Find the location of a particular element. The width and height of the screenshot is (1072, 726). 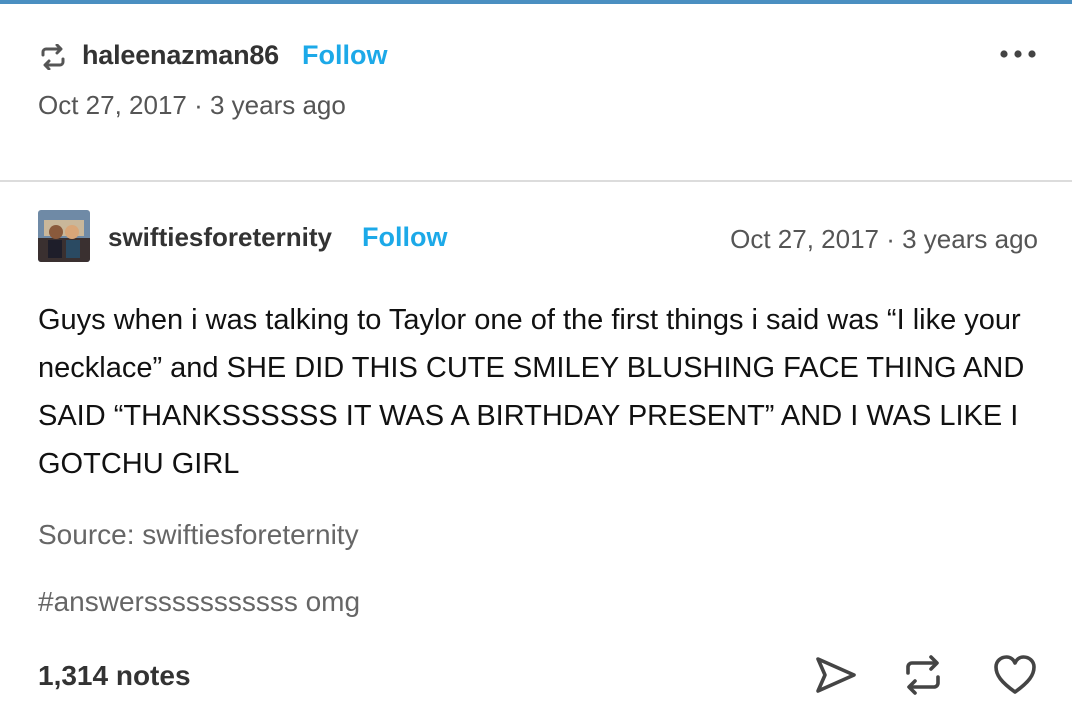

divider is located at coordinates (536, 181).